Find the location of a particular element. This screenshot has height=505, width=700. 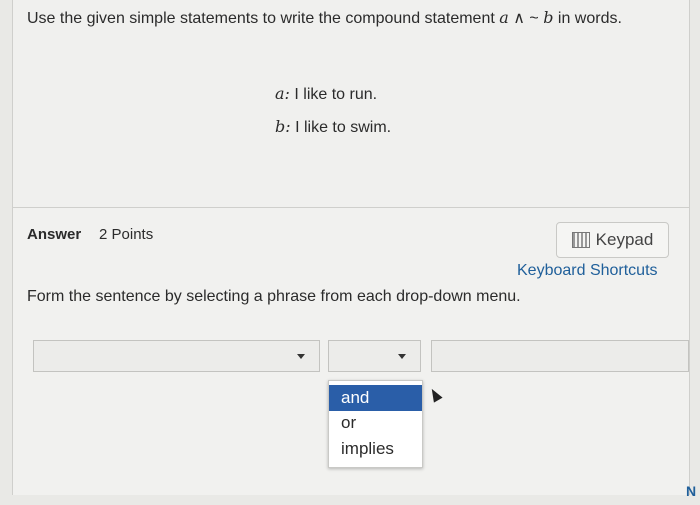

menu-option-or: or is located at coordinates (375, 423).